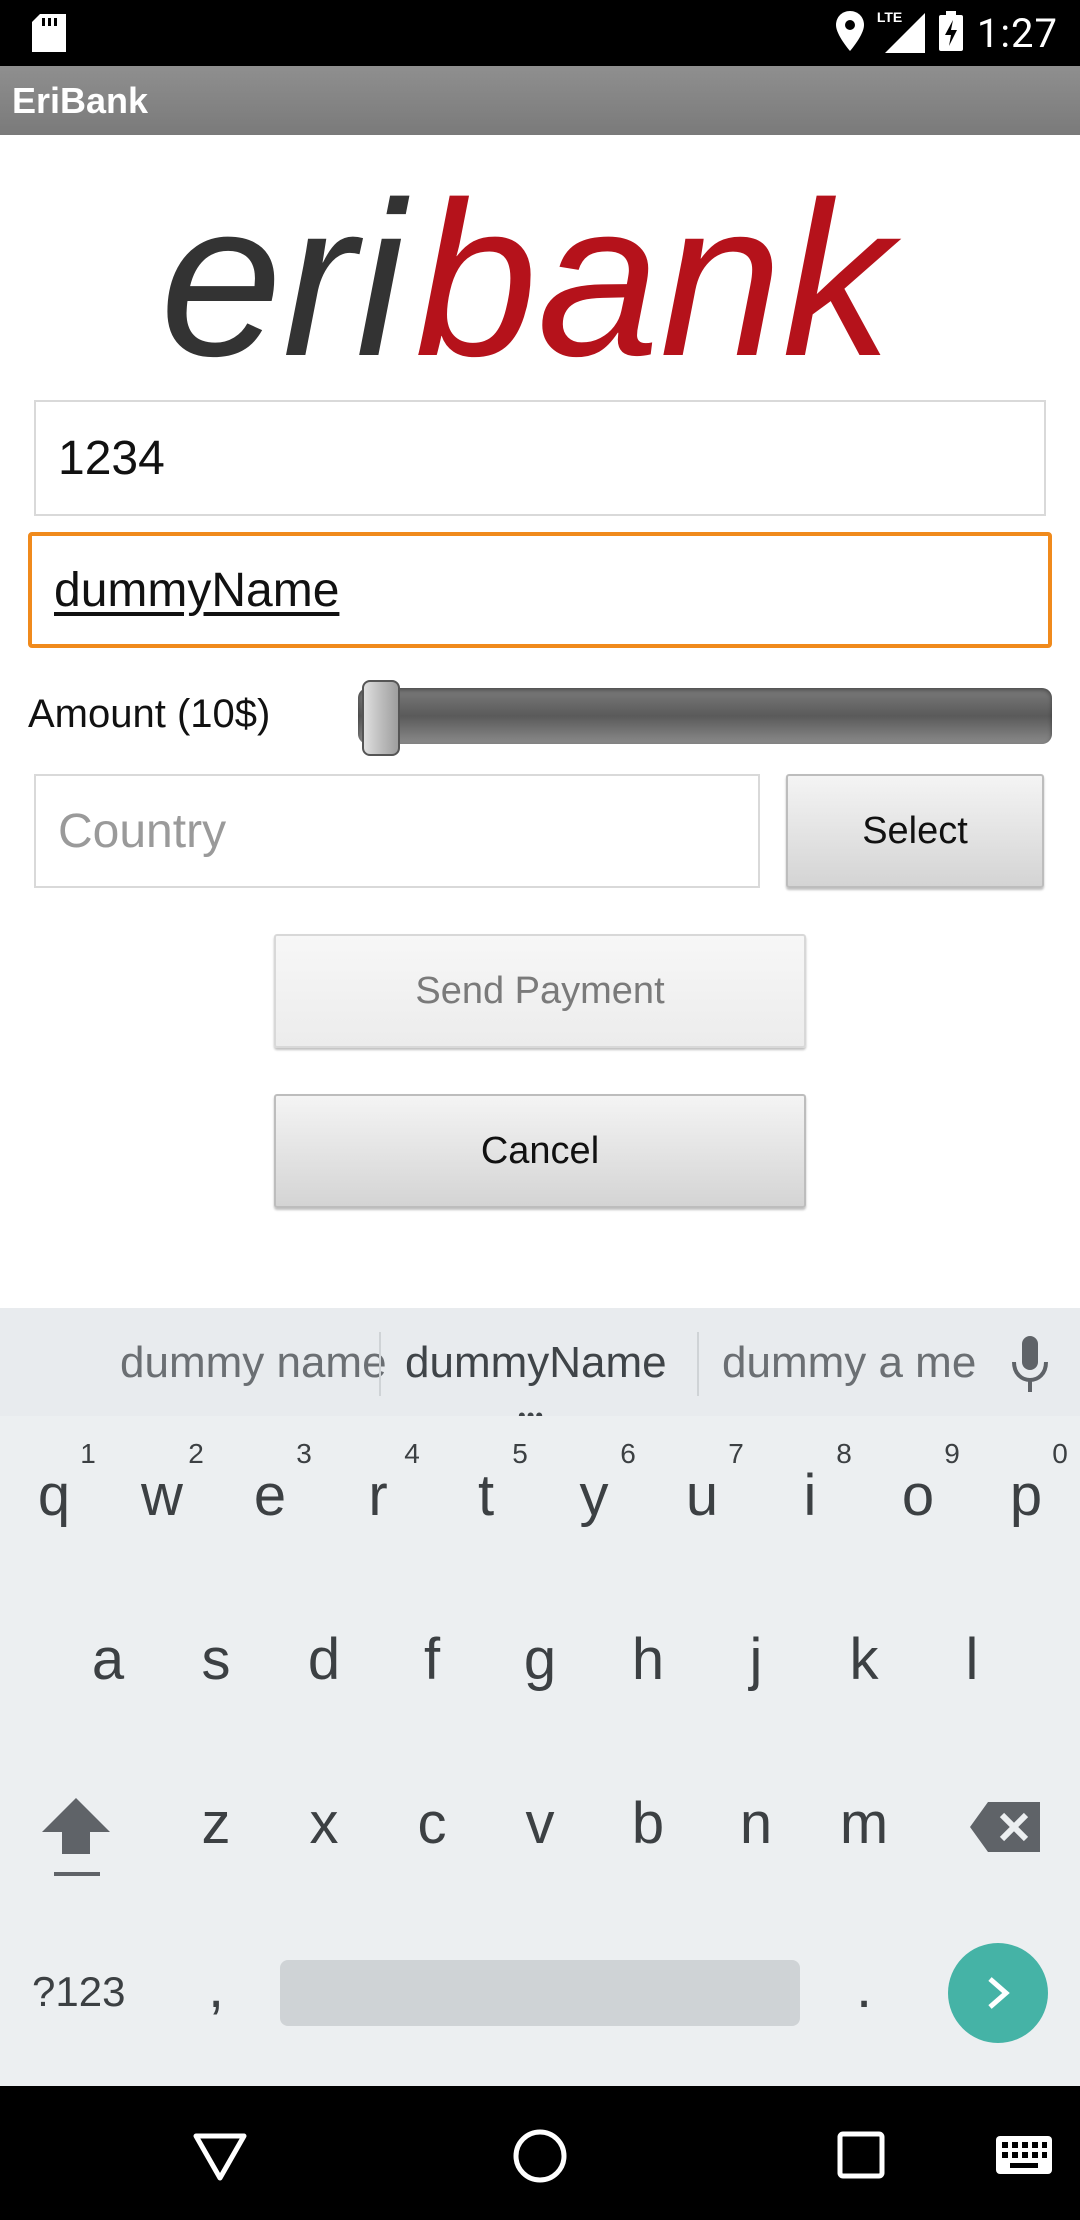 The image size is (1080, 2220). I want to click on home-icon, so click(540, 2158).